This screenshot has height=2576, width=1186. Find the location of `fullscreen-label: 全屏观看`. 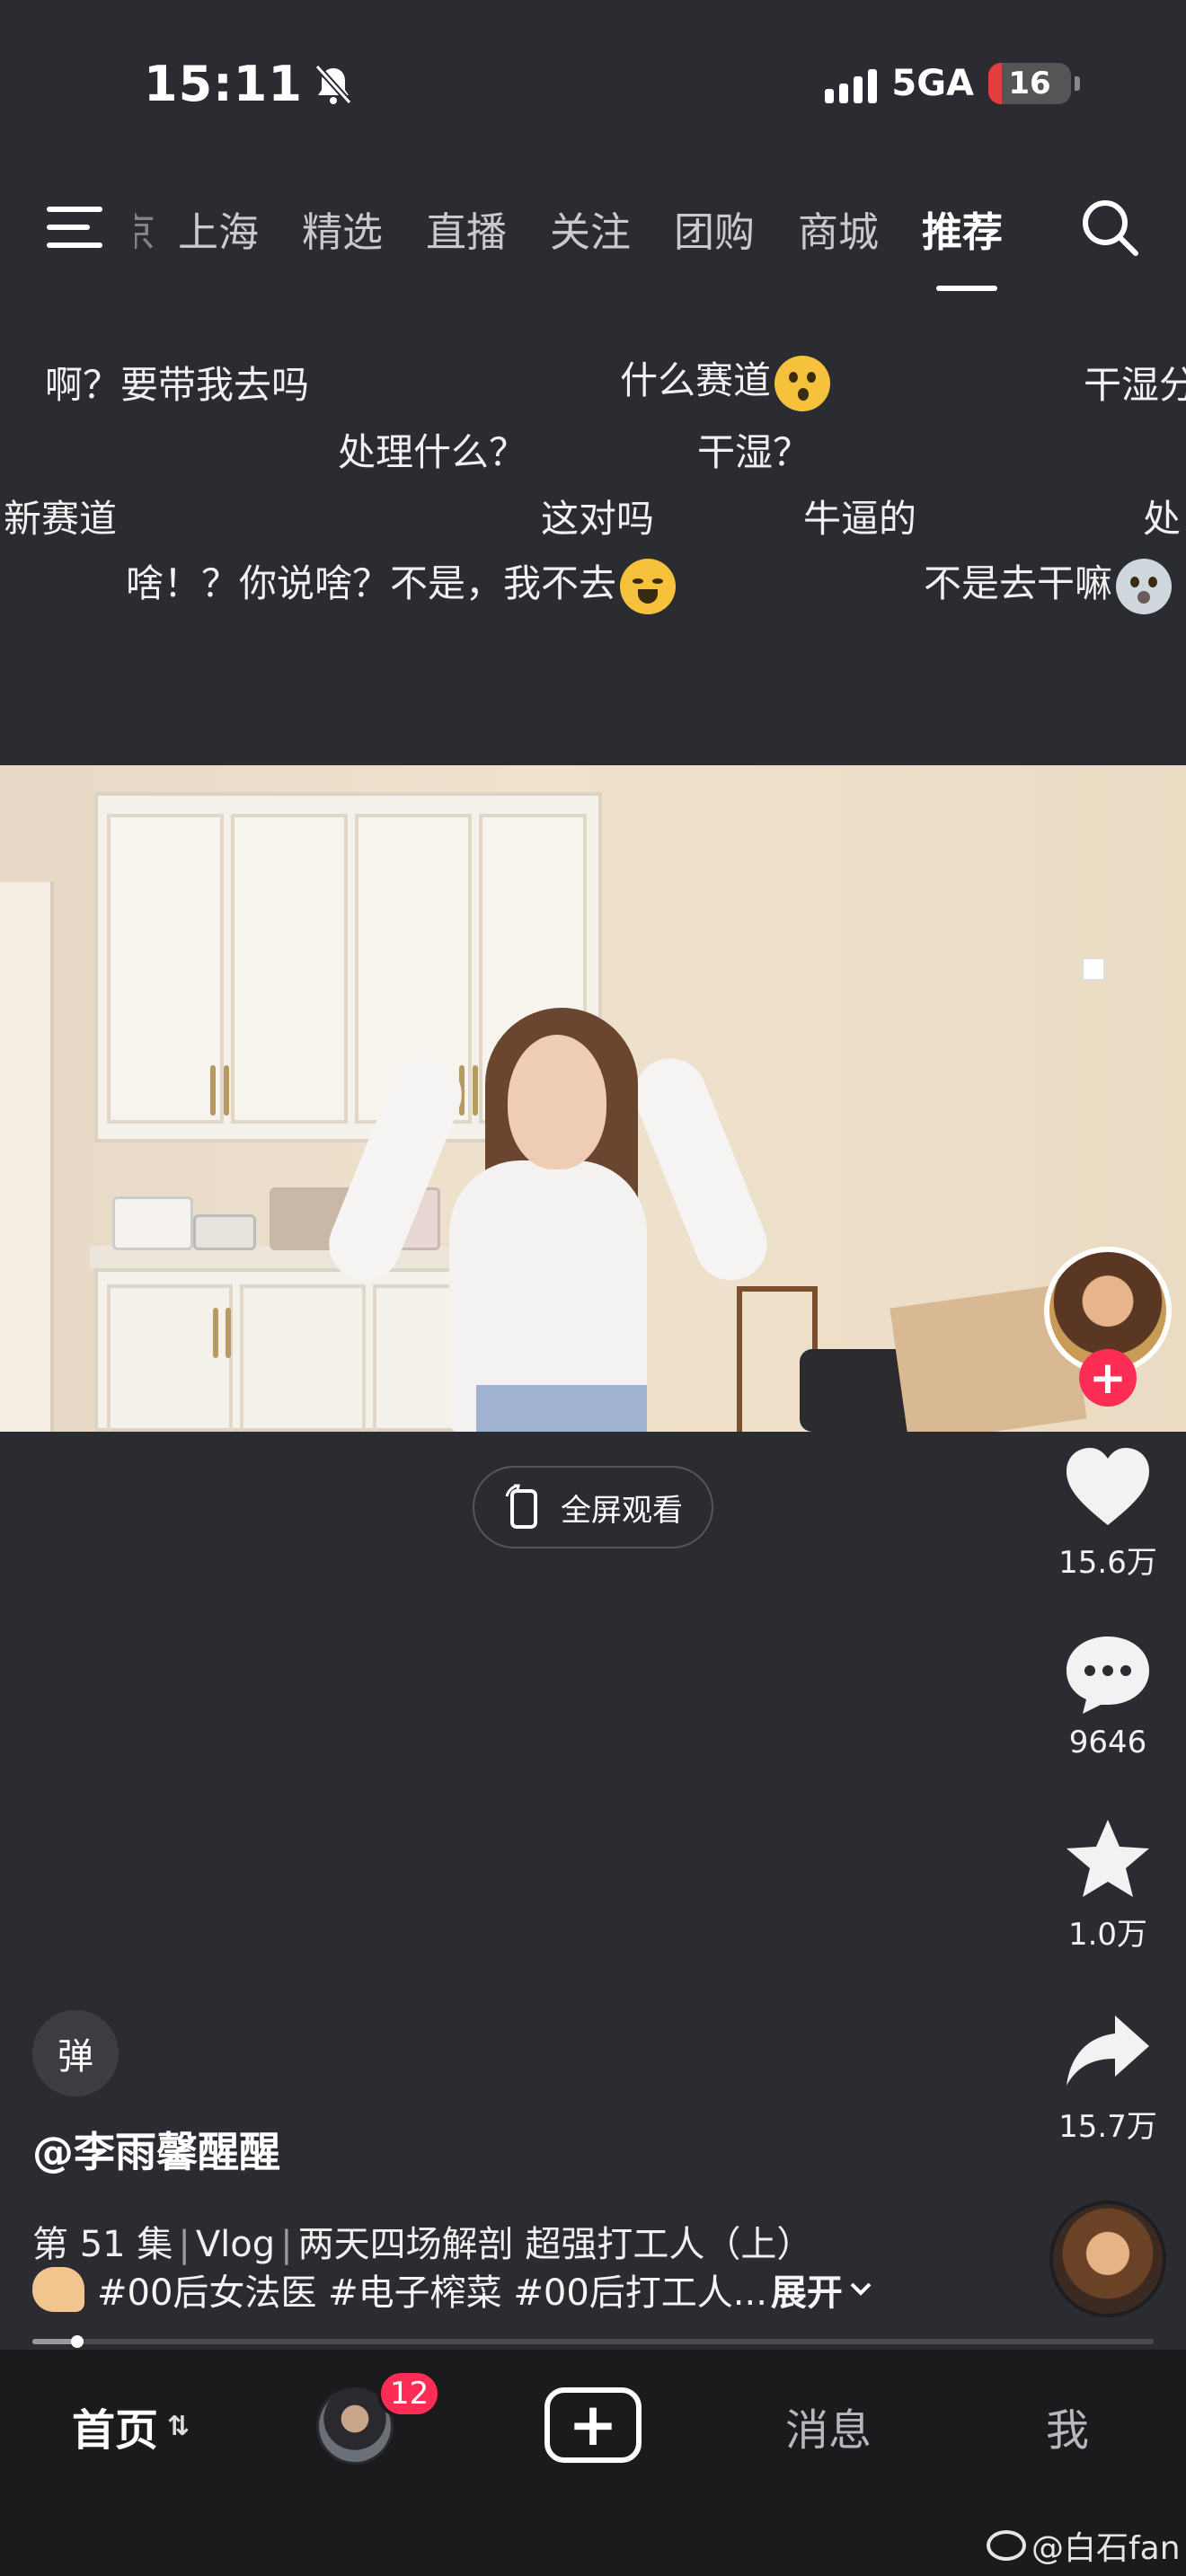

fullscreen-label: 全屏观看 is located at coordinates (622, 1510).